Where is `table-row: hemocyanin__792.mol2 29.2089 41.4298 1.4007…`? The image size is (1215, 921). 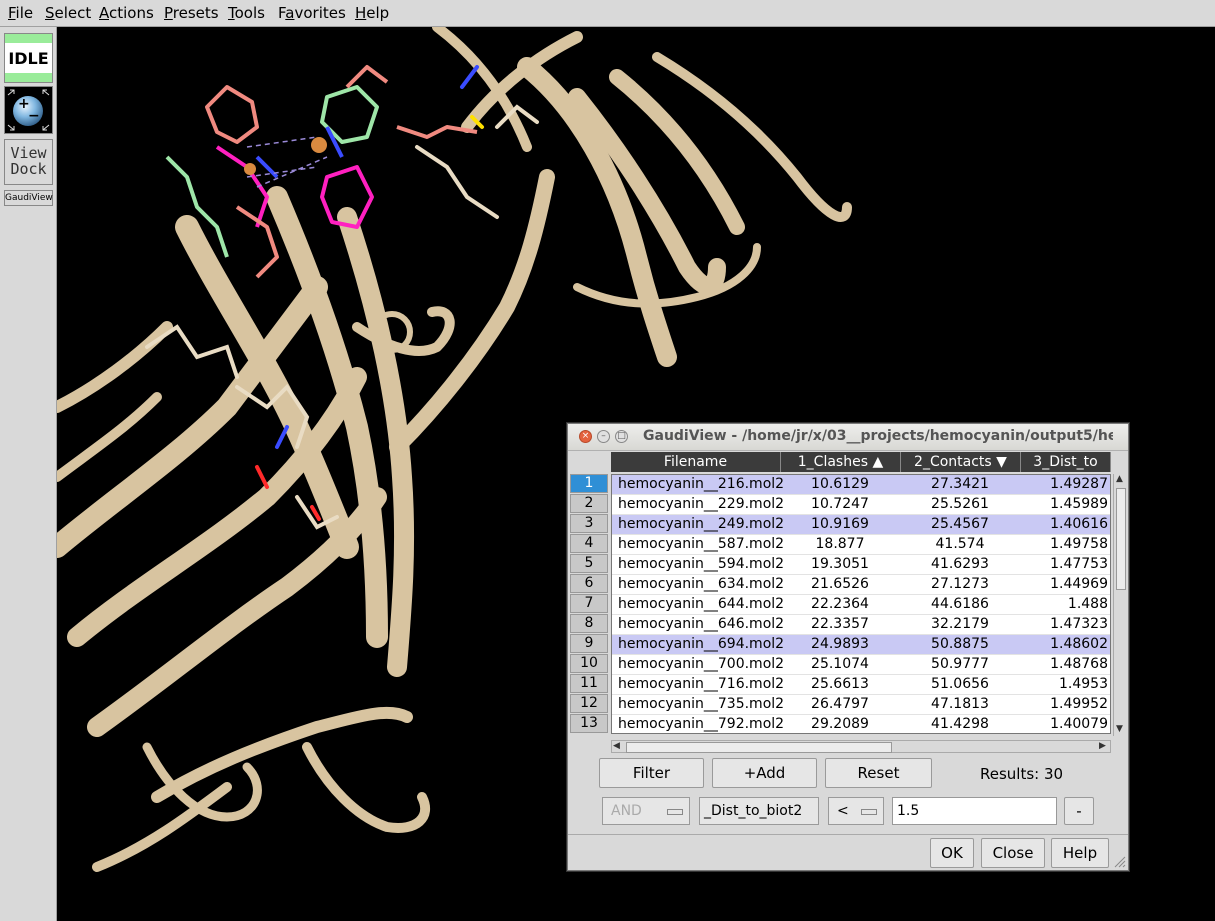
table-row: hemocyanin__792.mol2 29.2089 41.4298 1.4007… is located at coordinates (861, 724).